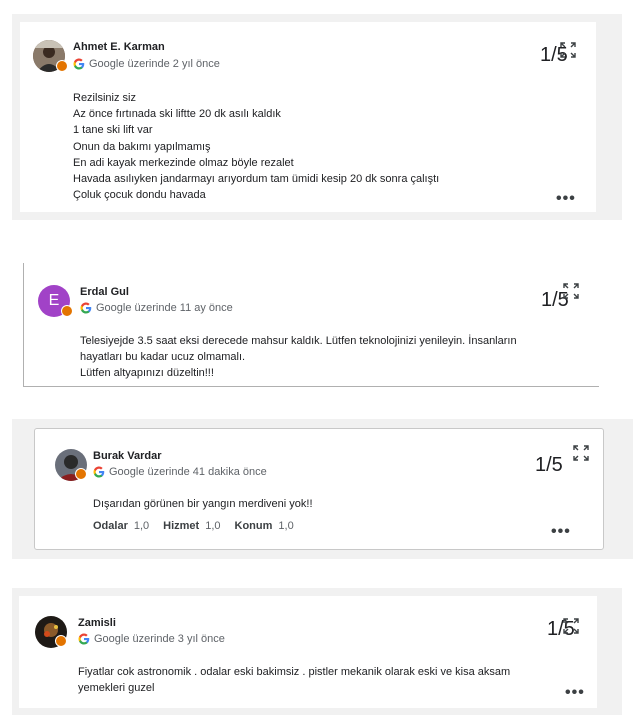 The width and height of the screenshot is (638, 727). Describe the element at coordinates (164, 308) in the screenshot. I see `source-text: Google üzerinde 11 ay önce` at that location.